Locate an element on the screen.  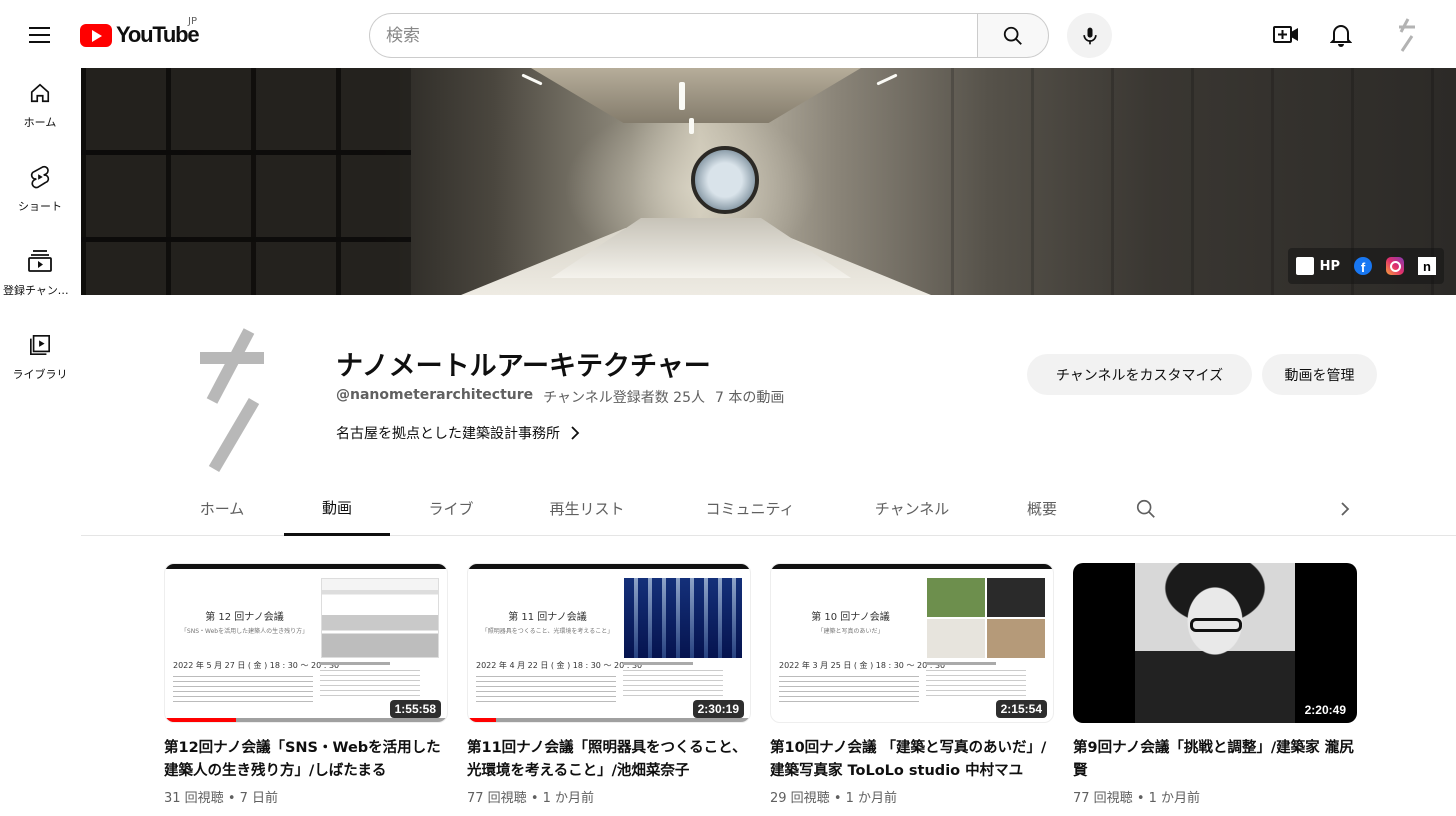
view-count: 31 回視聴 is located at coordinates (194, 798).